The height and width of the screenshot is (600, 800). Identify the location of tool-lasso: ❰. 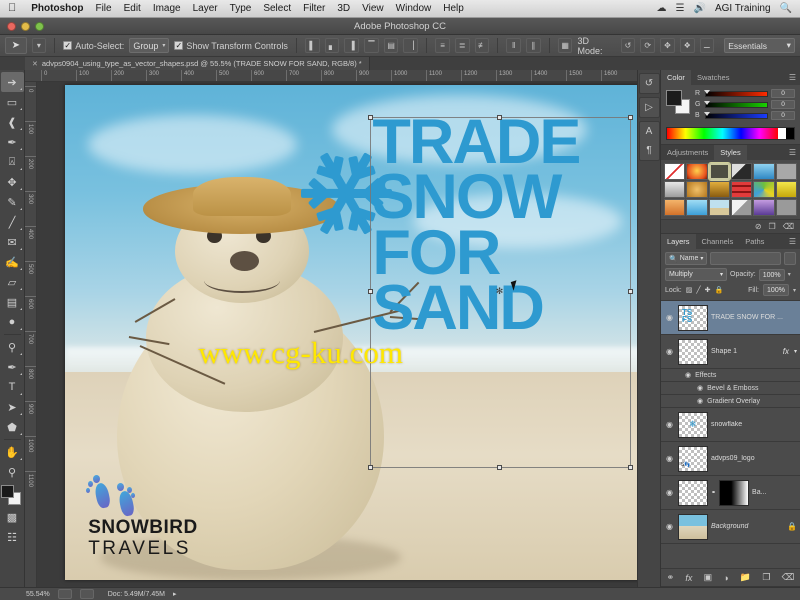
(12, 122).